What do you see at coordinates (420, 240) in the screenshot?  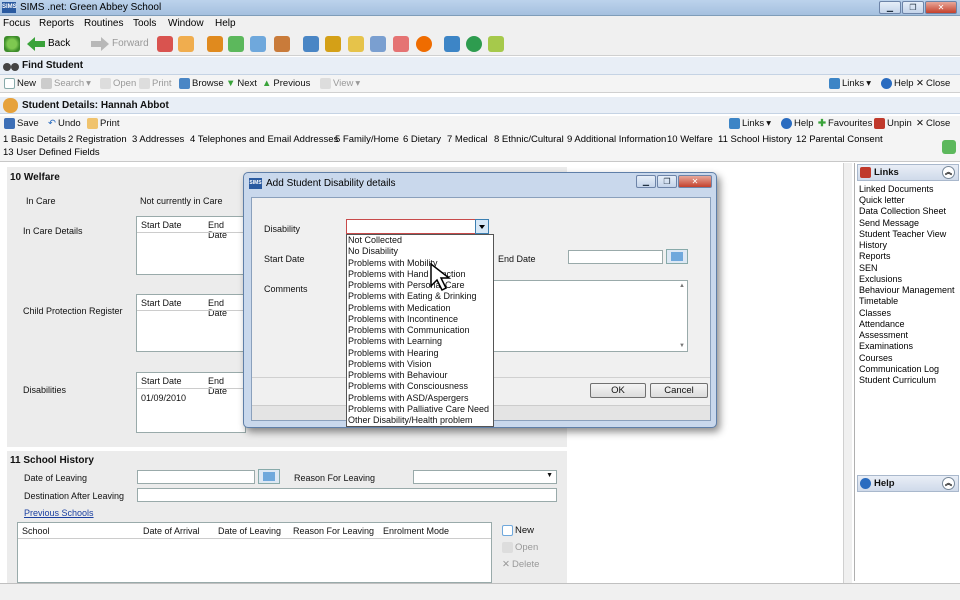 I see `disability-option: Not Collected` at bounding box center [420, 240].